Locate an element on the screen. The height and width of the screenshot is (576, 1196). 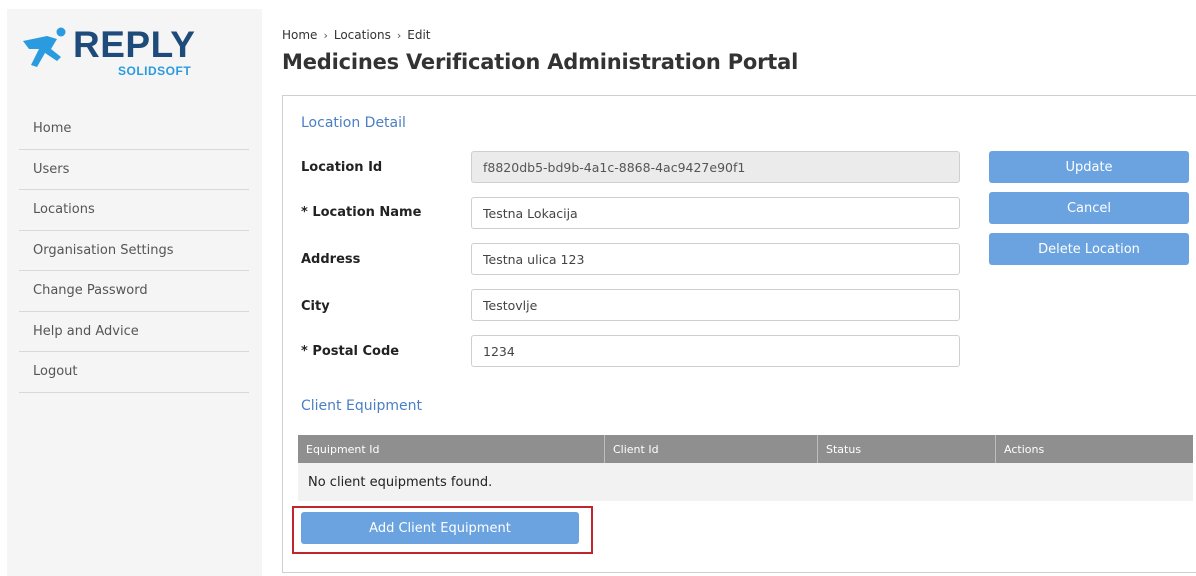
column-header-actions: Actions is located at coordinates (1024, 449).